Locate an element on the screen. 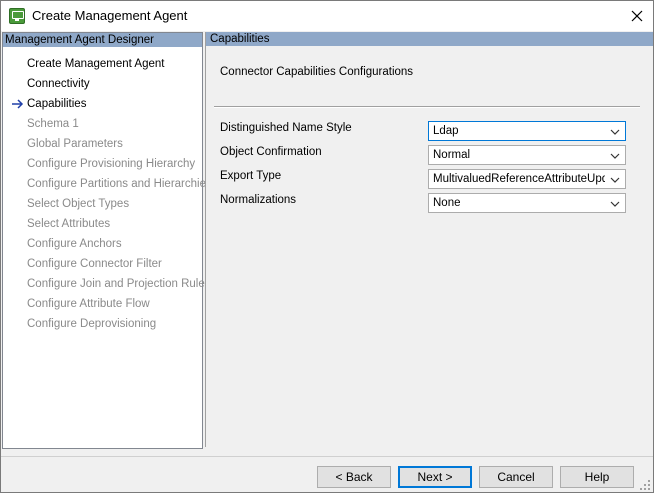  cancel-button: Cancel is located at coordinates (516, 477).